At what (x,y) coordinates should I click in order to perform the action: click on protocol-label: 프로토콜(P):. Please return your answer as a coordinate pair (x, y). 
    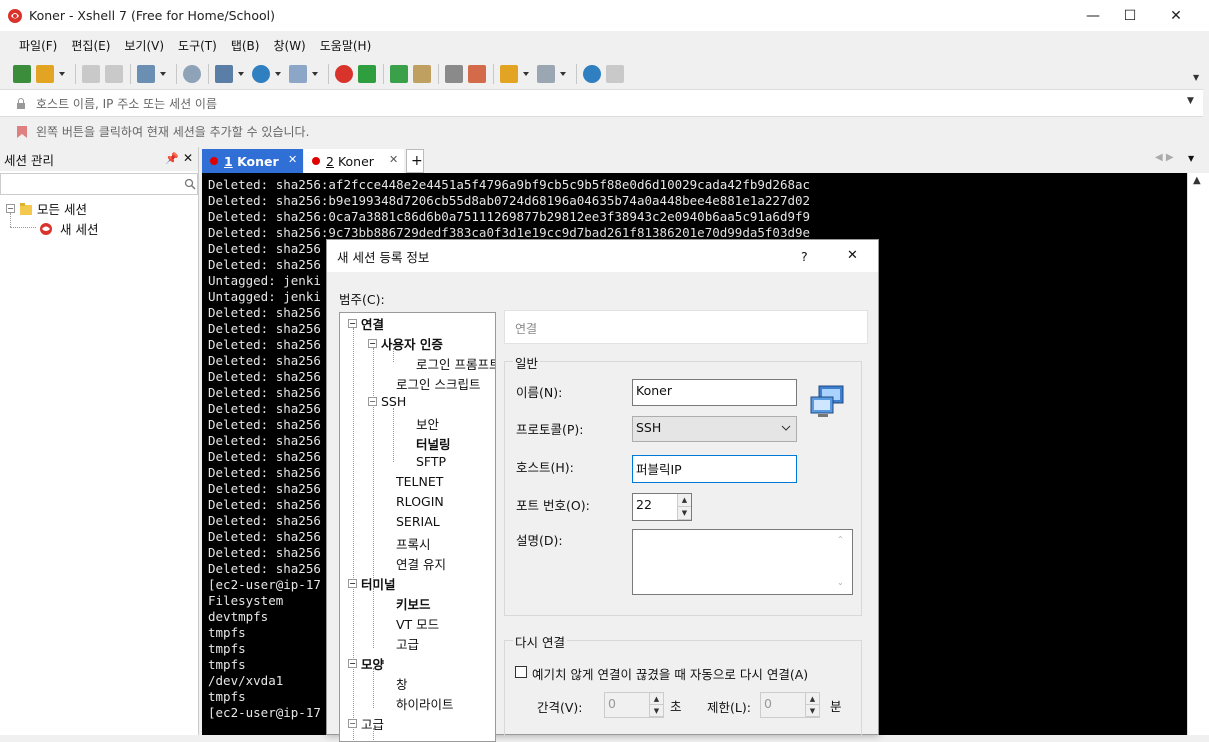
    Looking at the image, I should click on (550, 429).